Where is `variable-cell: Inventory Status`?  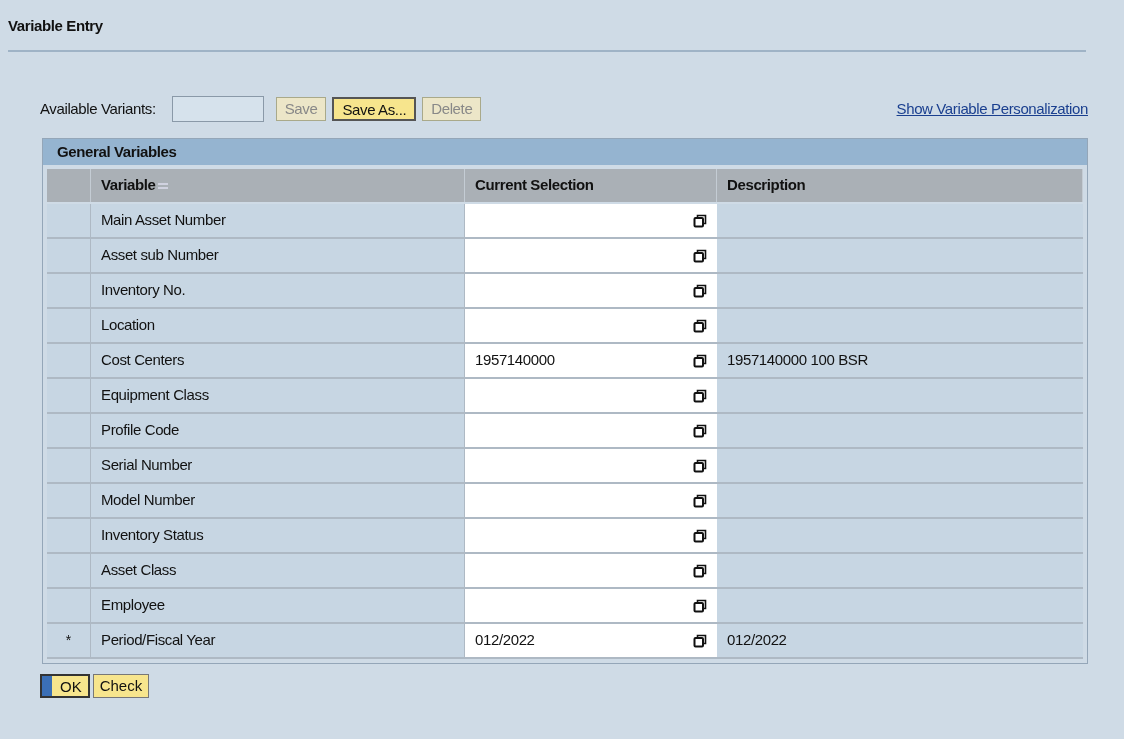 variable-cell: Inventory Status is located at coordinates (278, 535).